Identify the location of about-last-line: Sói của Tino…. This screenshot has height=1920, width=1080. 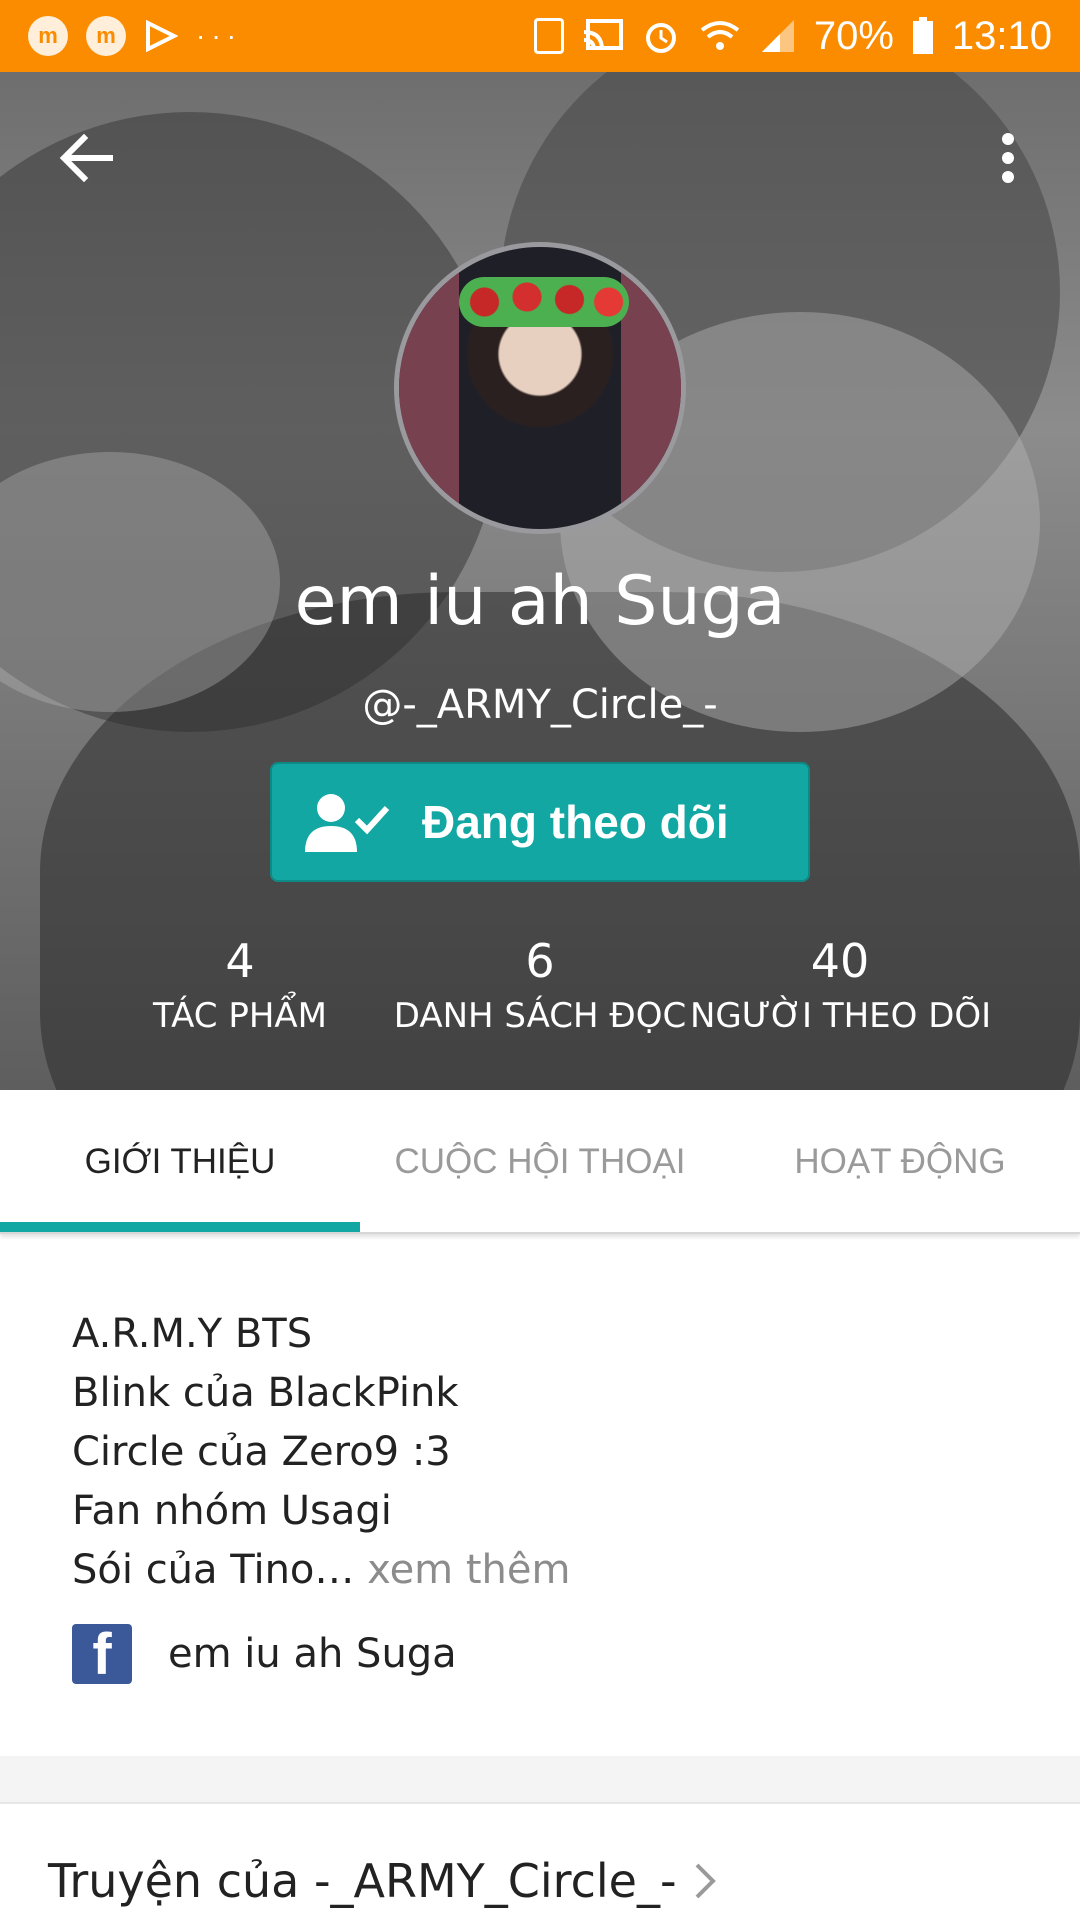
(213, 1570).